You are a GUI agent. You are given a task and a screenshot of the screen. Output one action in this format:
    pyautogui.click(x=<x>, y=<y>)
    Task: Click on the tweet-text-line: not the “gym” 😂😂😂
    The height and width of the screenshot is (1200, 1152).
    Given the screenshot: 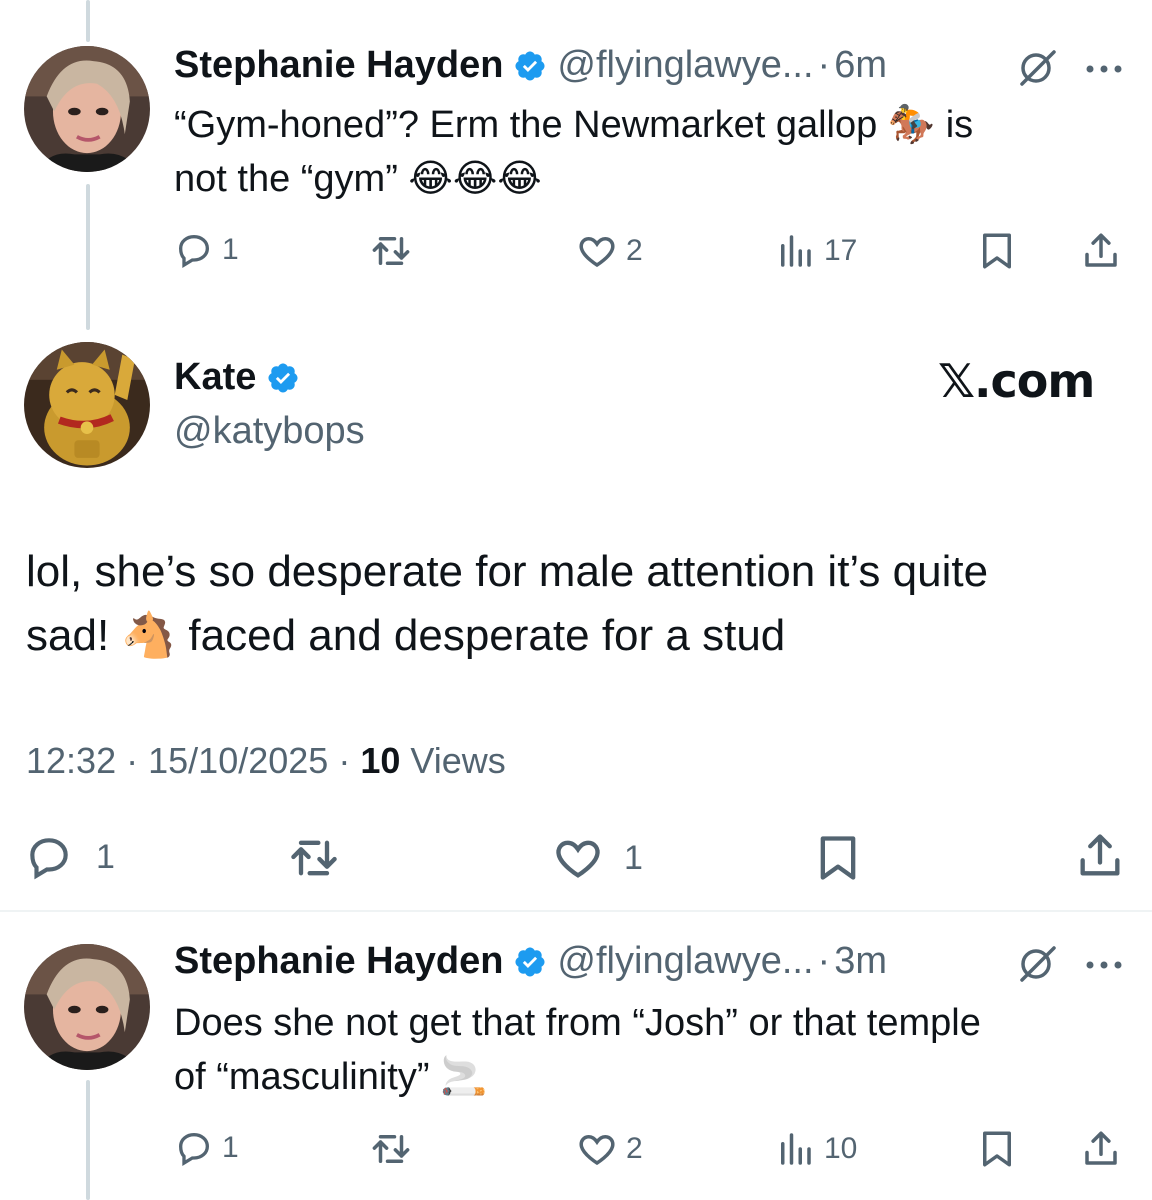 What is the action you would take?
    pyautogui.click(x=358, y=179)
    